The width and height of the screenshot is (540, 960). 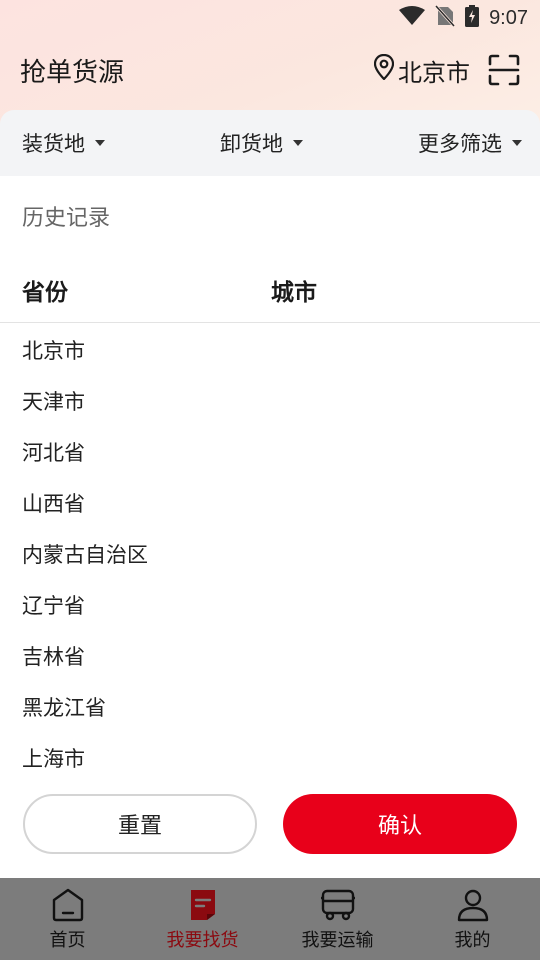 I want to click on tab-transport: 我要运输, so click(x=337, y=919).